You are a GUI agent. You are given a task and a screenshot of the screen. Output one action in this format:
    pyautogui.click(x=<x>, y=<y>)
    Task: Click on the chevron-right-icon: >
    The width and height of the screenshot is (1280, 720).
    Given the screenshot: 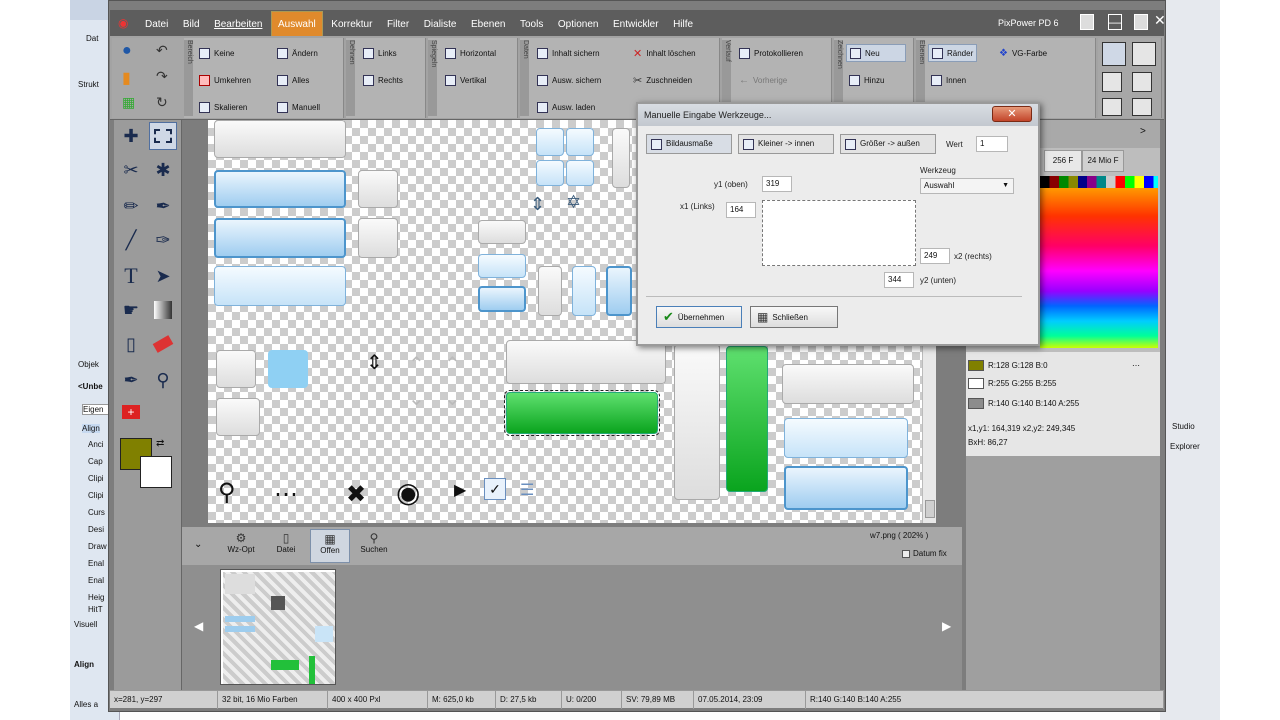 What is the action you would take?
    pyautogui.click(x=1143, y=131)
    